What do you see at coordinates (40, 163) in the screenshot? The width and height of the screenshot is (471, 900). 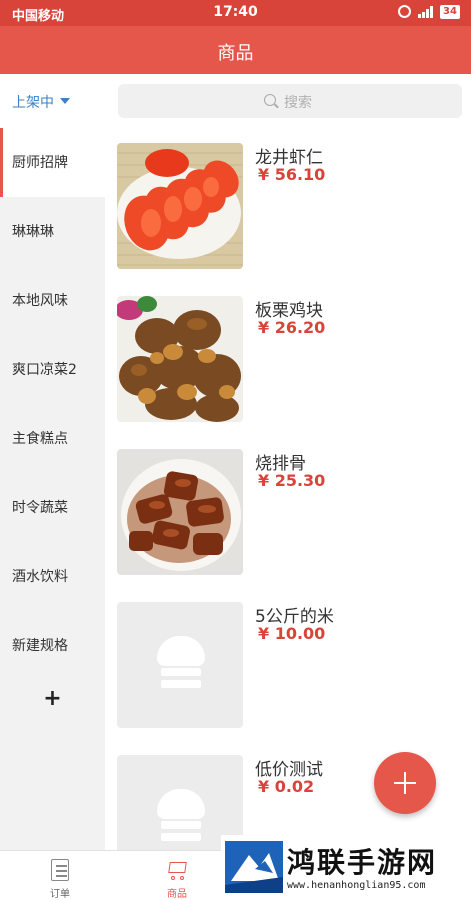 I see `category-label: 厨师招牌` at bounding box center [40, 163].